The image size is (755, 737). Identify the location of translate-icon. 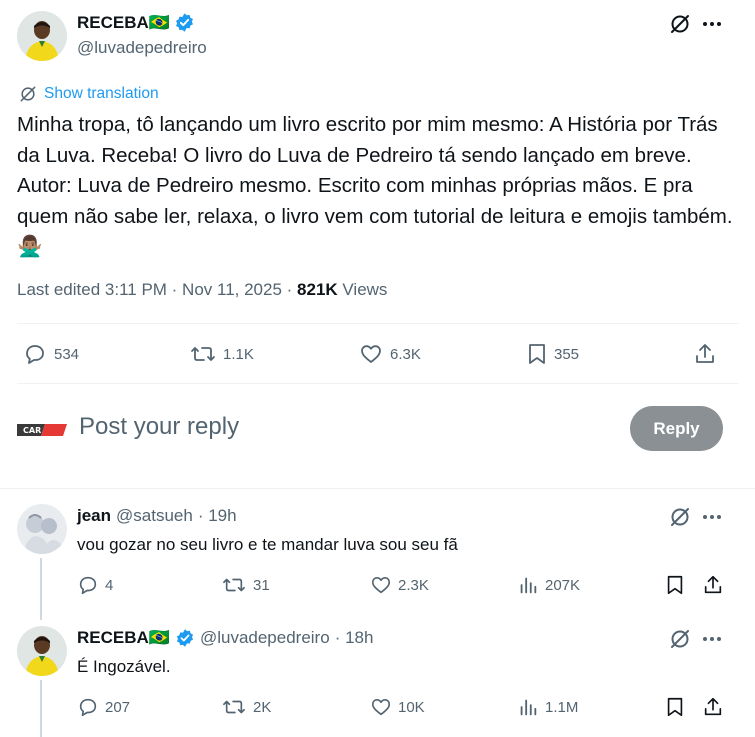
(28, 94).